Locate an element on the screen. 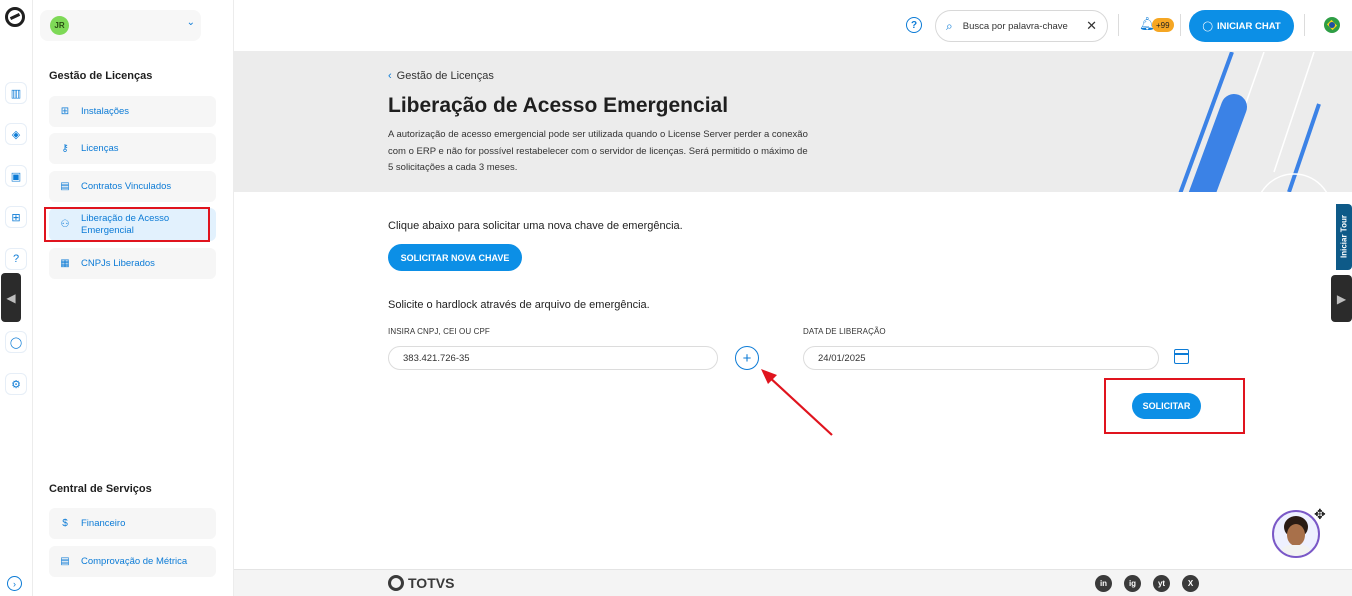  footer: TOTVS in ig yt X is located at coordinates (793, 582).